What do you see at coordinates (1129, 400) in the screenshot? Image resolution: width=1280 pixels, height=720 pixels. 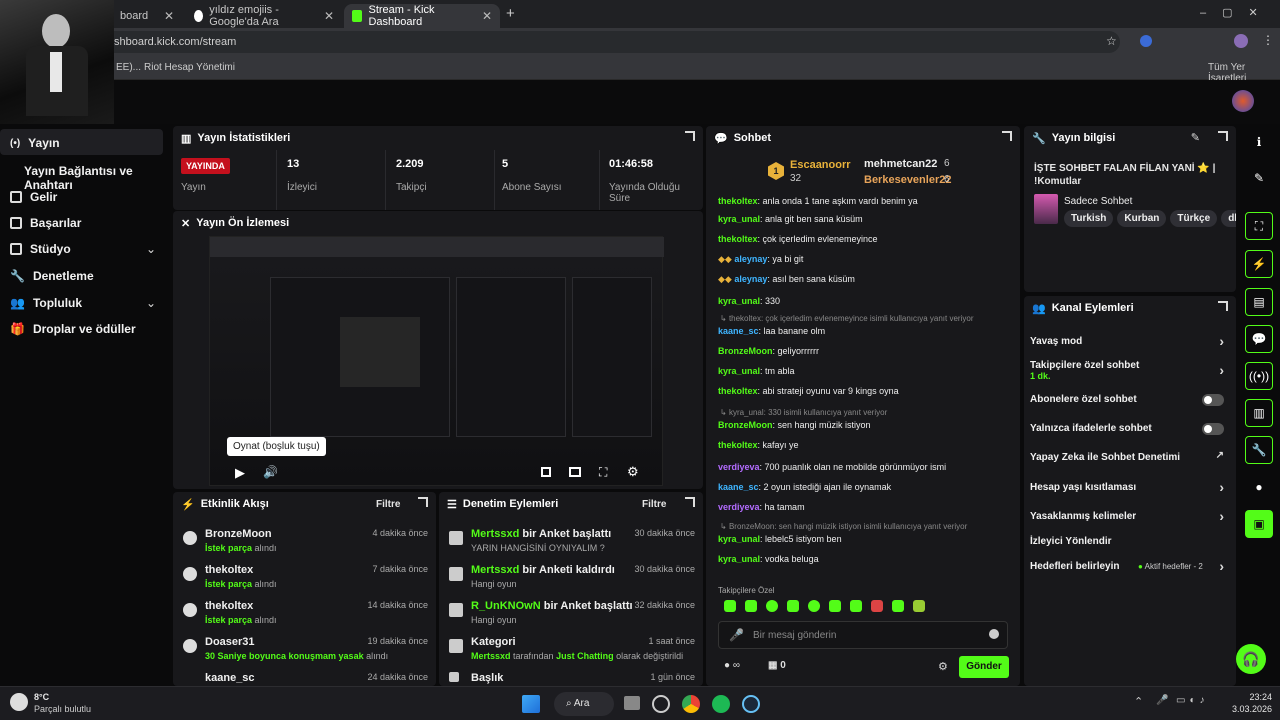 I see `action-subscribers-only: Abonelere özel sohbet` at bounding box center [1129, 400].